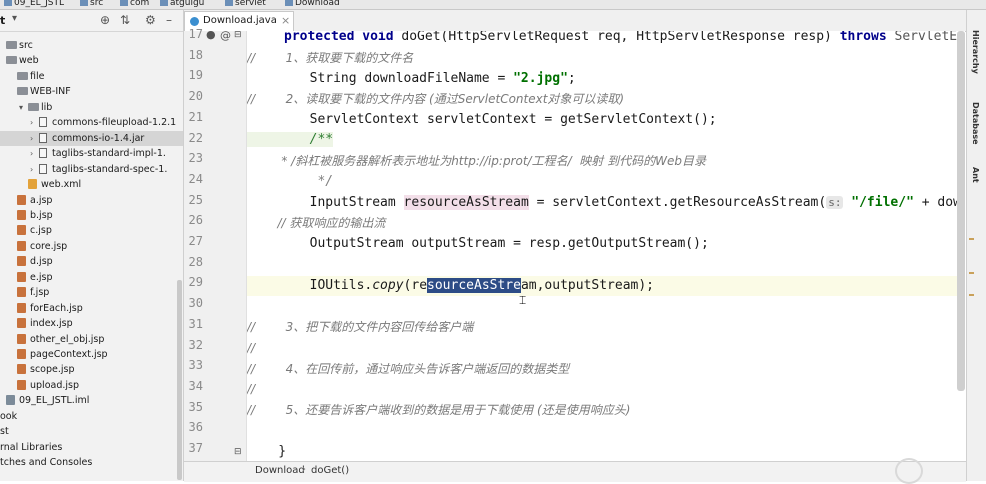 This screenshot has height=484, width=986. I want to click on nav-crumb-download: Download, so click(312, 4).